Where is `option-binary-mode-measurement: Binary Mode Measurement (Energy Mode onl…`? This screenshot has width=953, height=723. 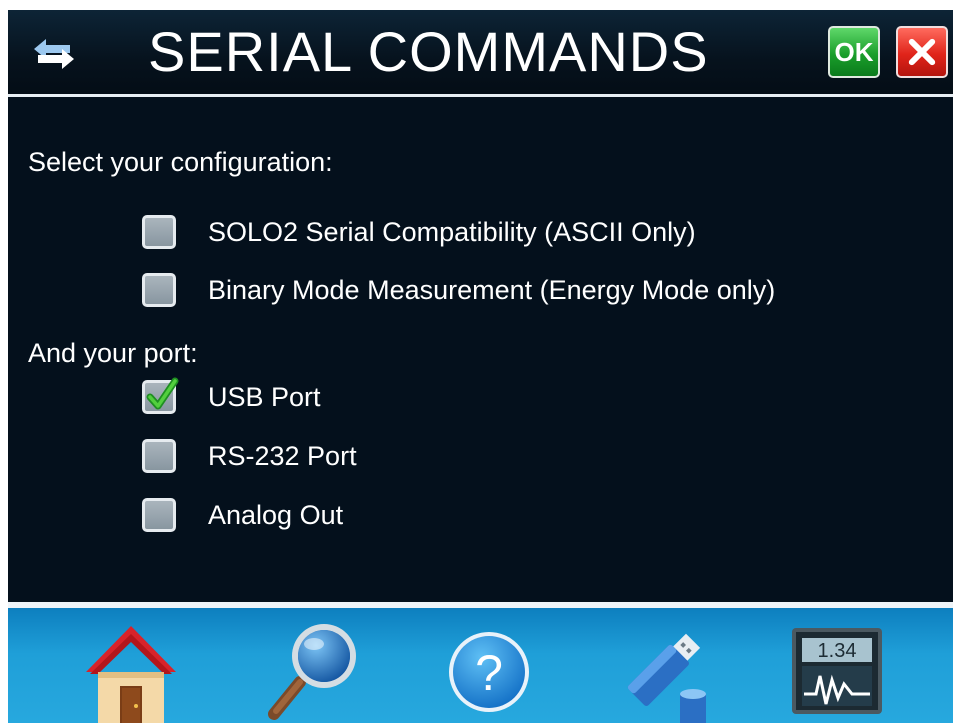
option-binary-mode-measurement: Binary Mode Measurement (Energy Mode onl… is located at coordinates (458, 290).